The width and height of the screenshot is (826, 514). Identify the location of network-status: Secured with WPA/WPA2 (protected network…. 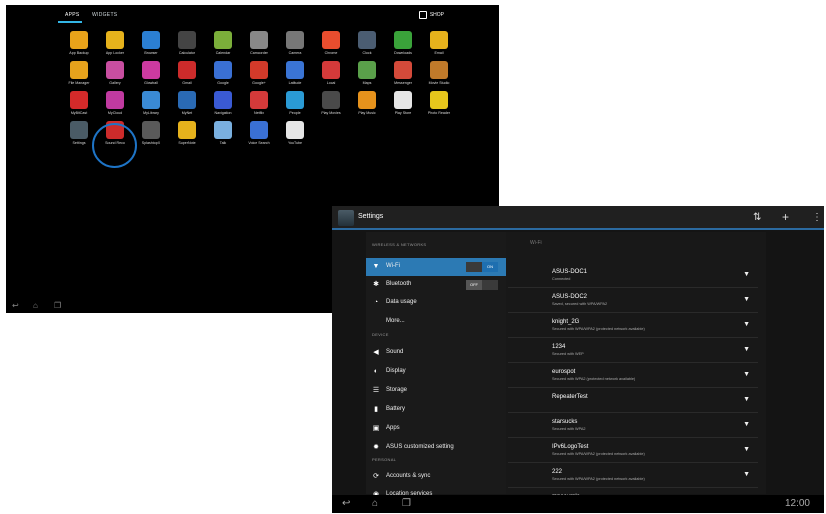
(598, 454).